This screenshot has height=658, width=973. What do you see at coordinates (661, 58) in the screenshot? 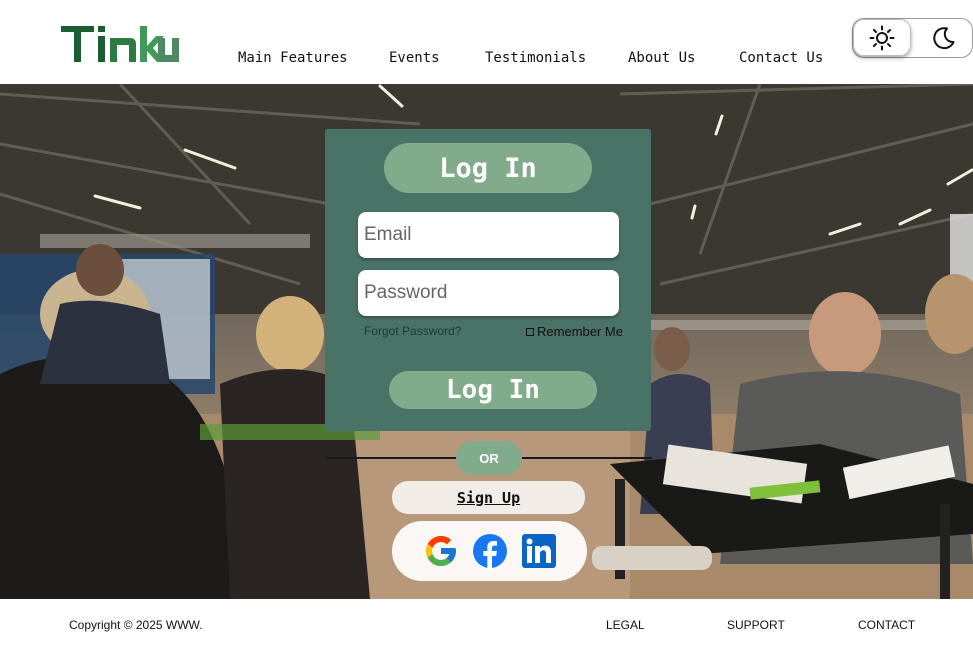
I see `nav-about-us: About Us` at bounding box center [661, 58].